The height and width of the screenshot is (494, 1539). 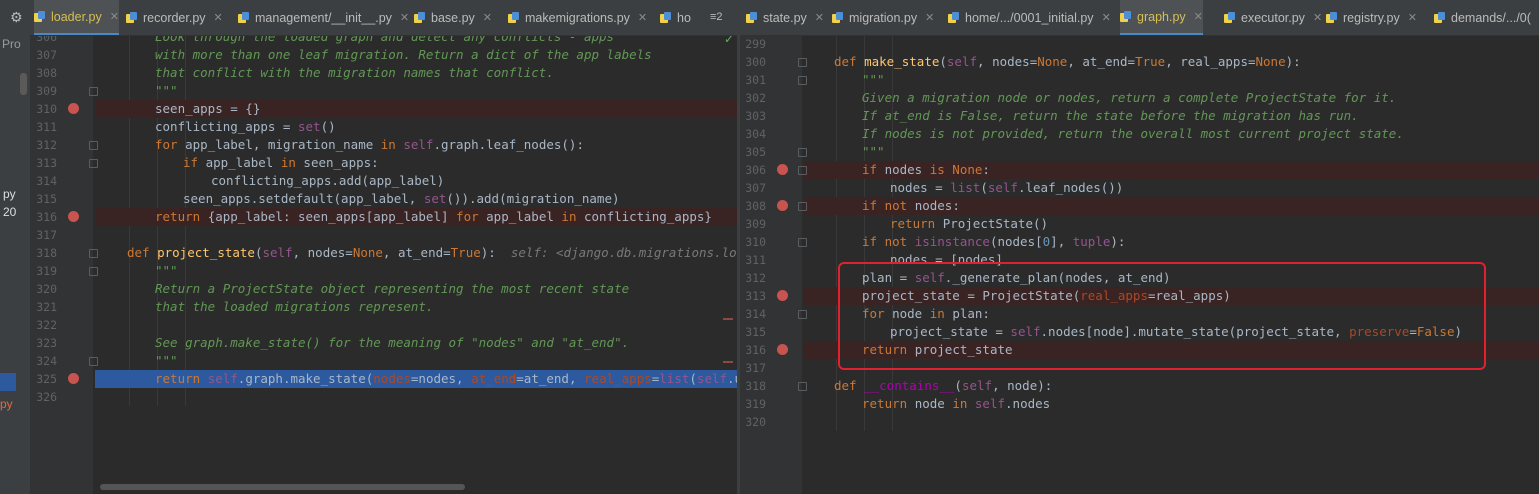 I want to click on tab-graph-py: graph.py ✕, so click(x=1161, y=17).